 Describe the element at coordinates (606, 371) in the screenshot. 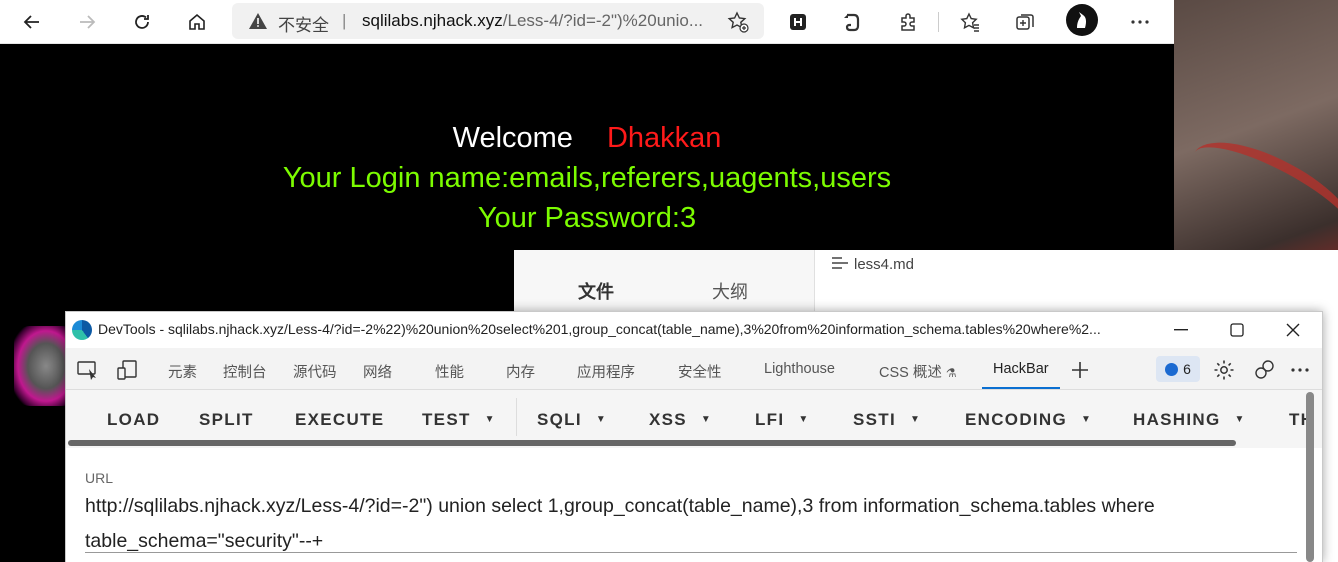

I see `tab-application: 应用程序` at that location.